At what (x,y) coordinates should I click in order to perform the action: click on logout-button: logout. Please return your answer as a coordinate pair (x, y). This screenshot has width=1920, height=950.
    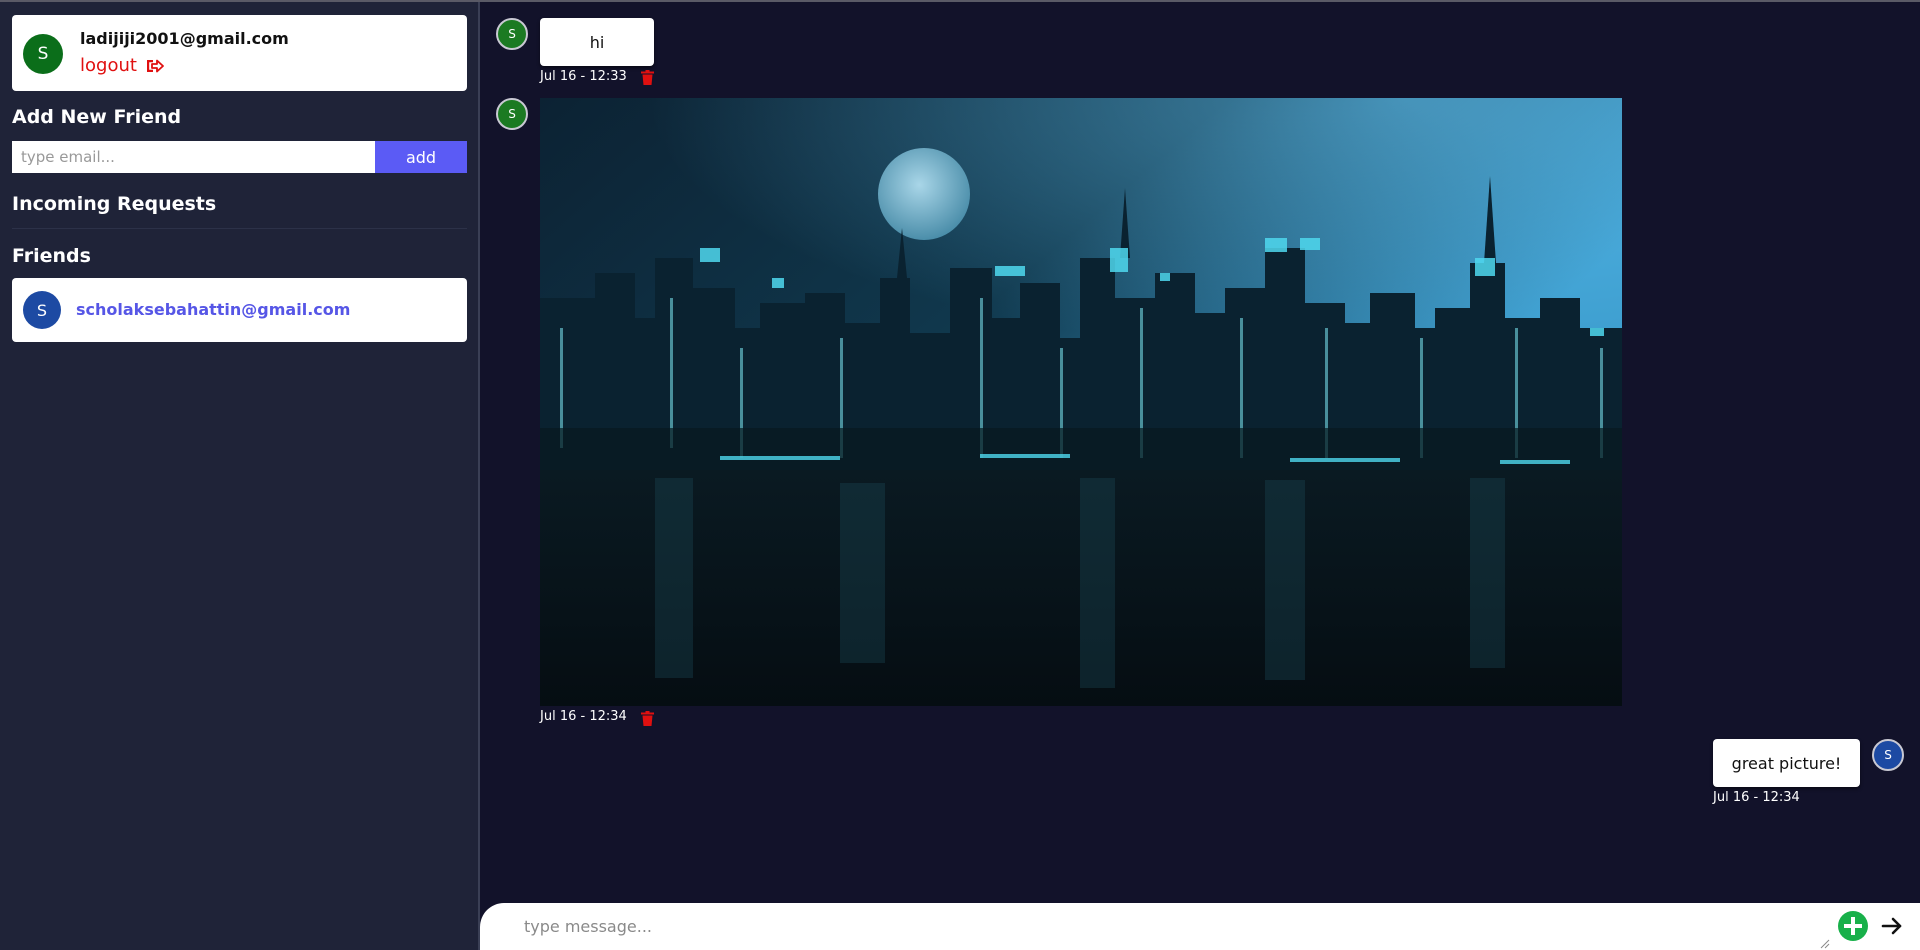
    Looking at the image, I should click on (122, 65).